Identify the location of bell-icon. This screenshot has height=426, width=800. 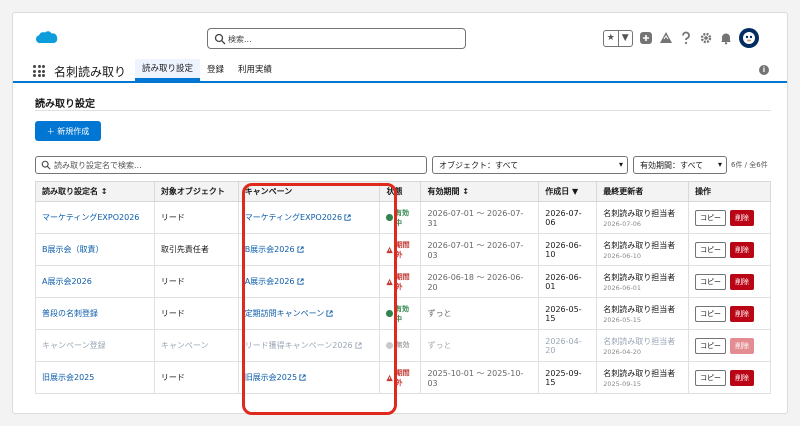
(726, 38).